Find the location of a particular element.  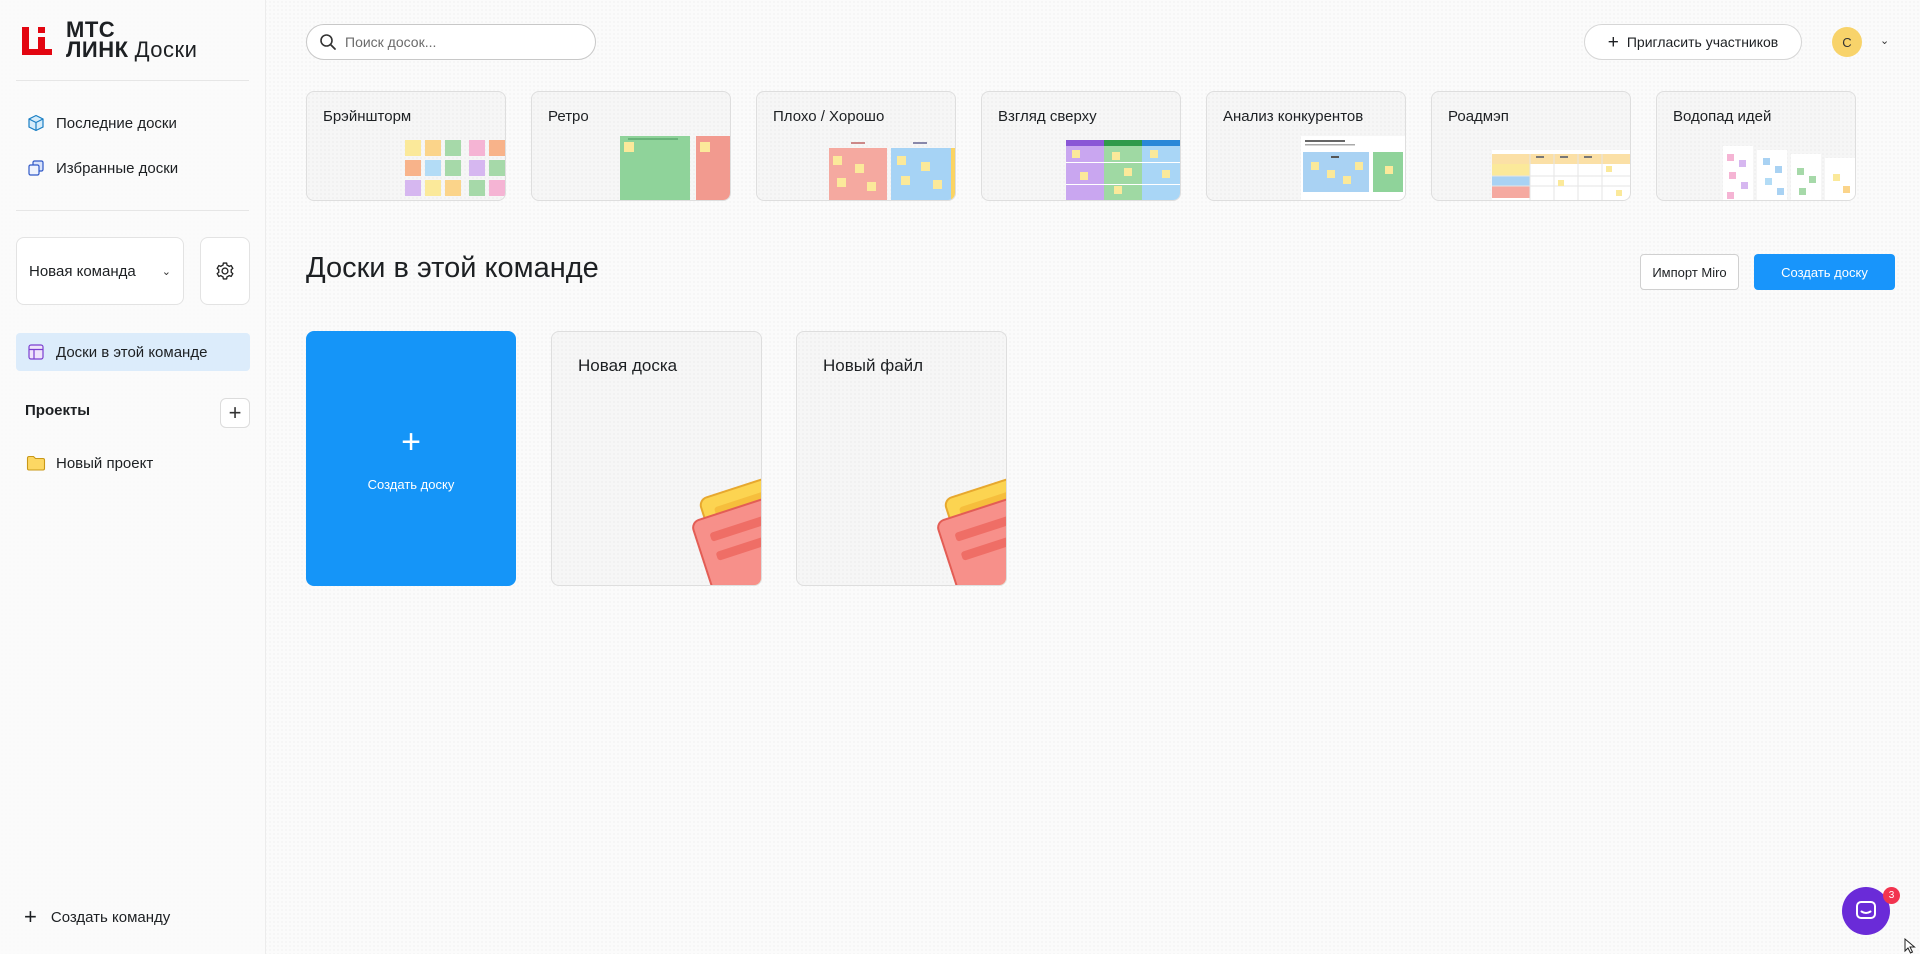

template-label: Плохо / Хорошо is located at coordinates (829, 116).